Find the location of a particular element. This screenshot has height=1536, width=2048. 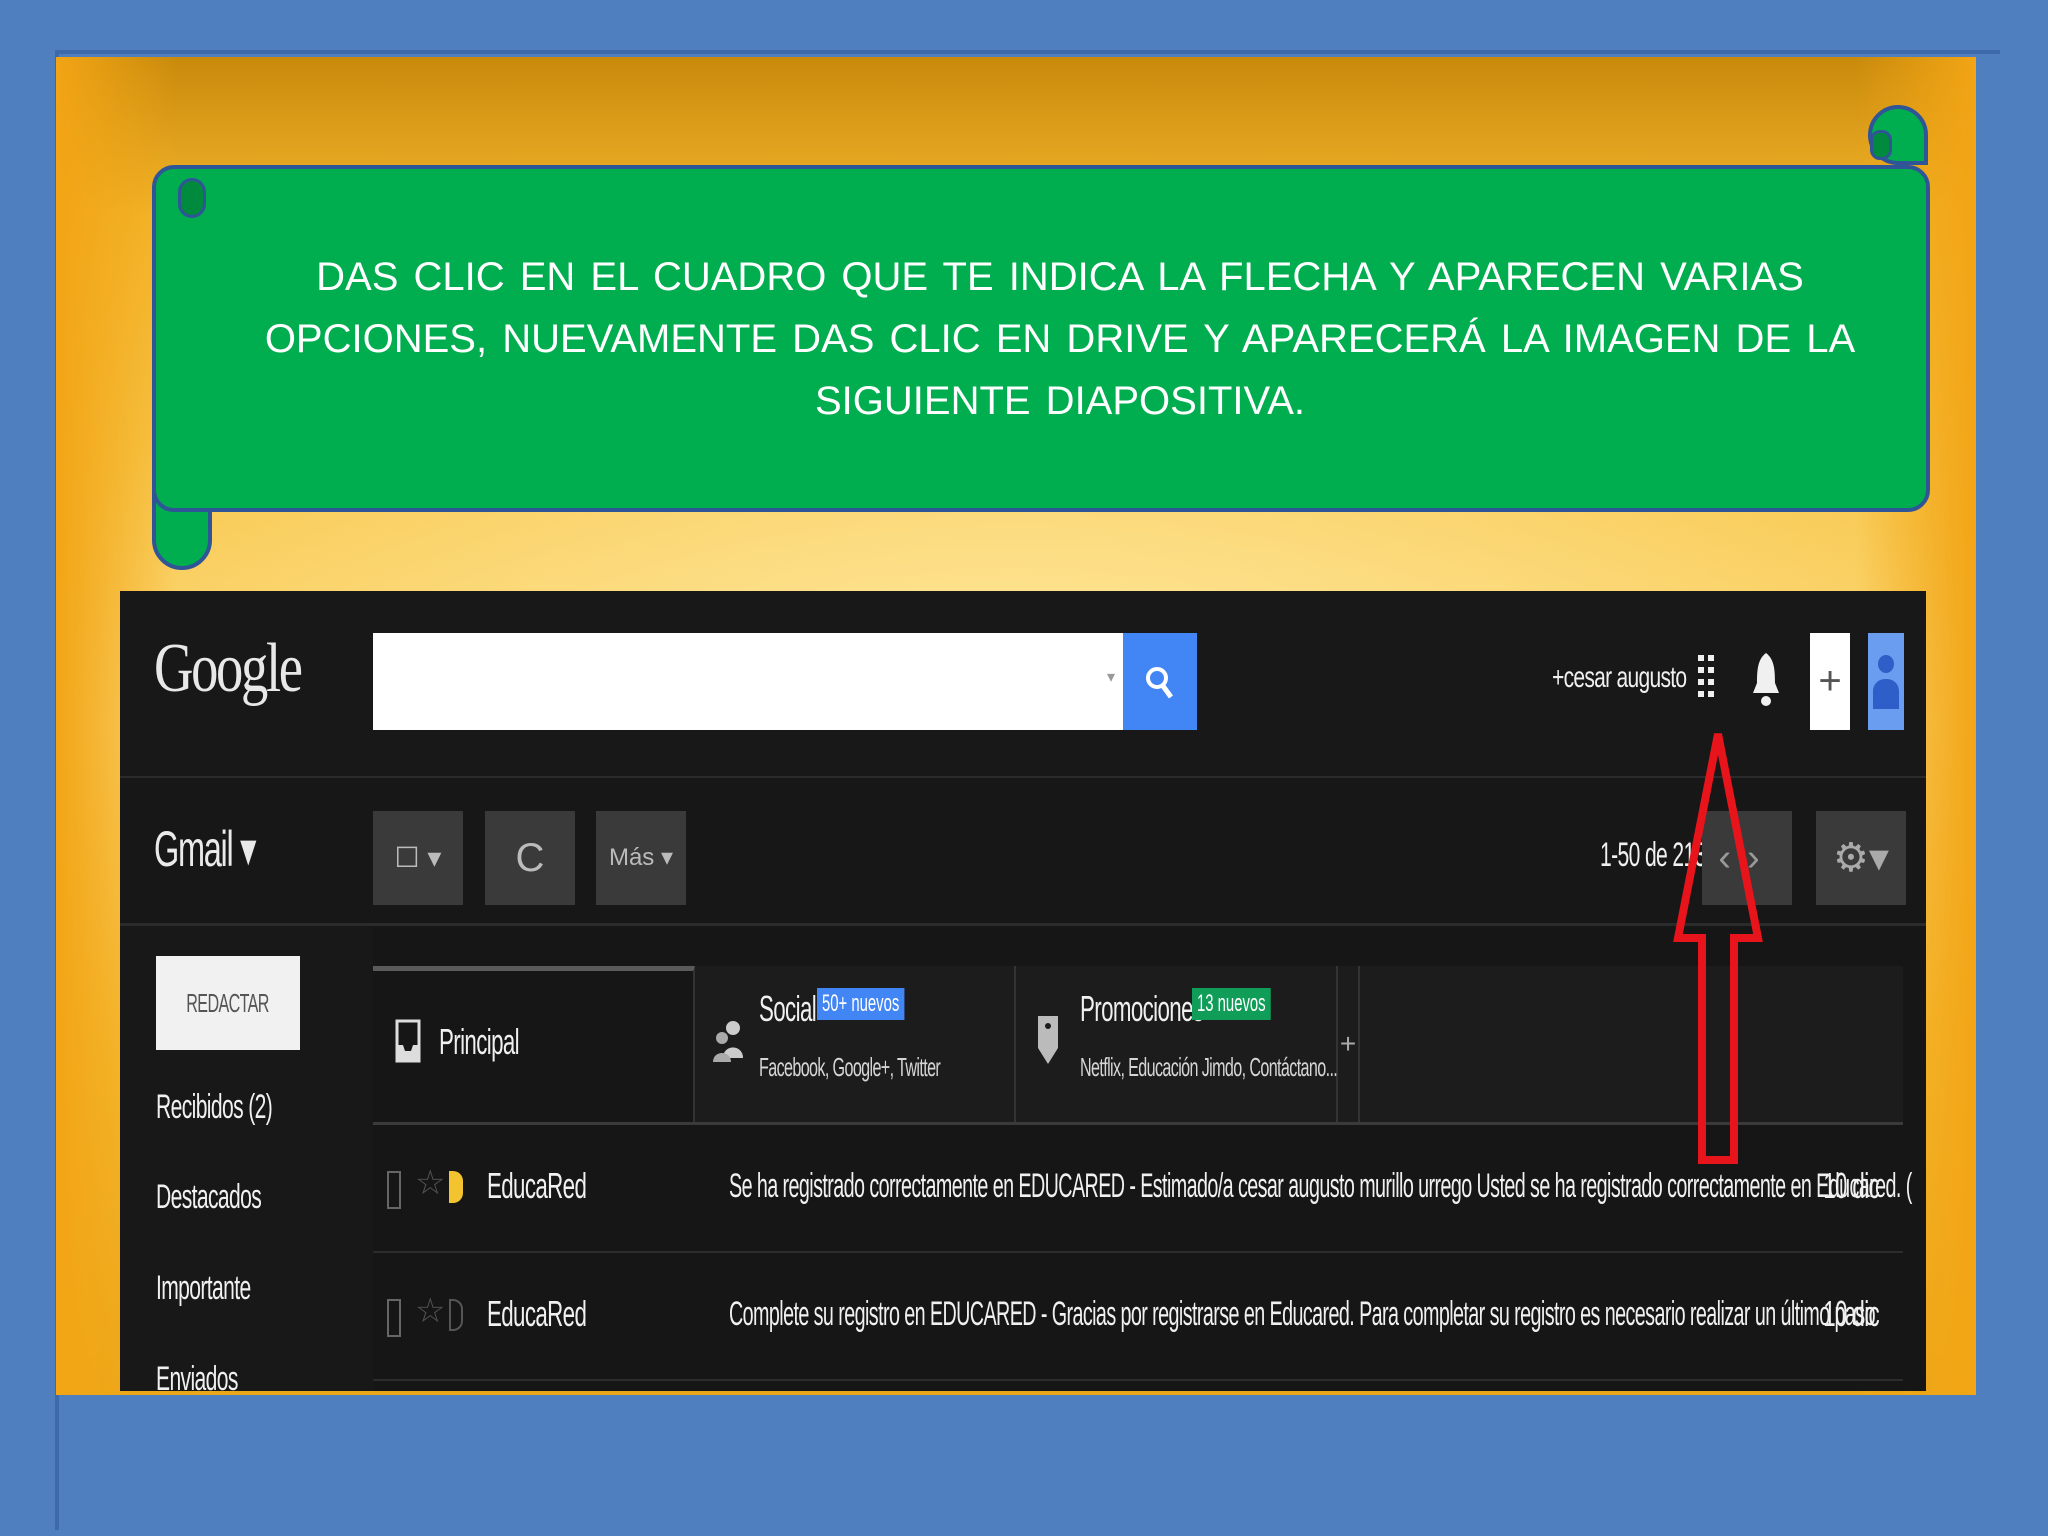

red-up-arrow-icon is located at coordinates (1718, 948).